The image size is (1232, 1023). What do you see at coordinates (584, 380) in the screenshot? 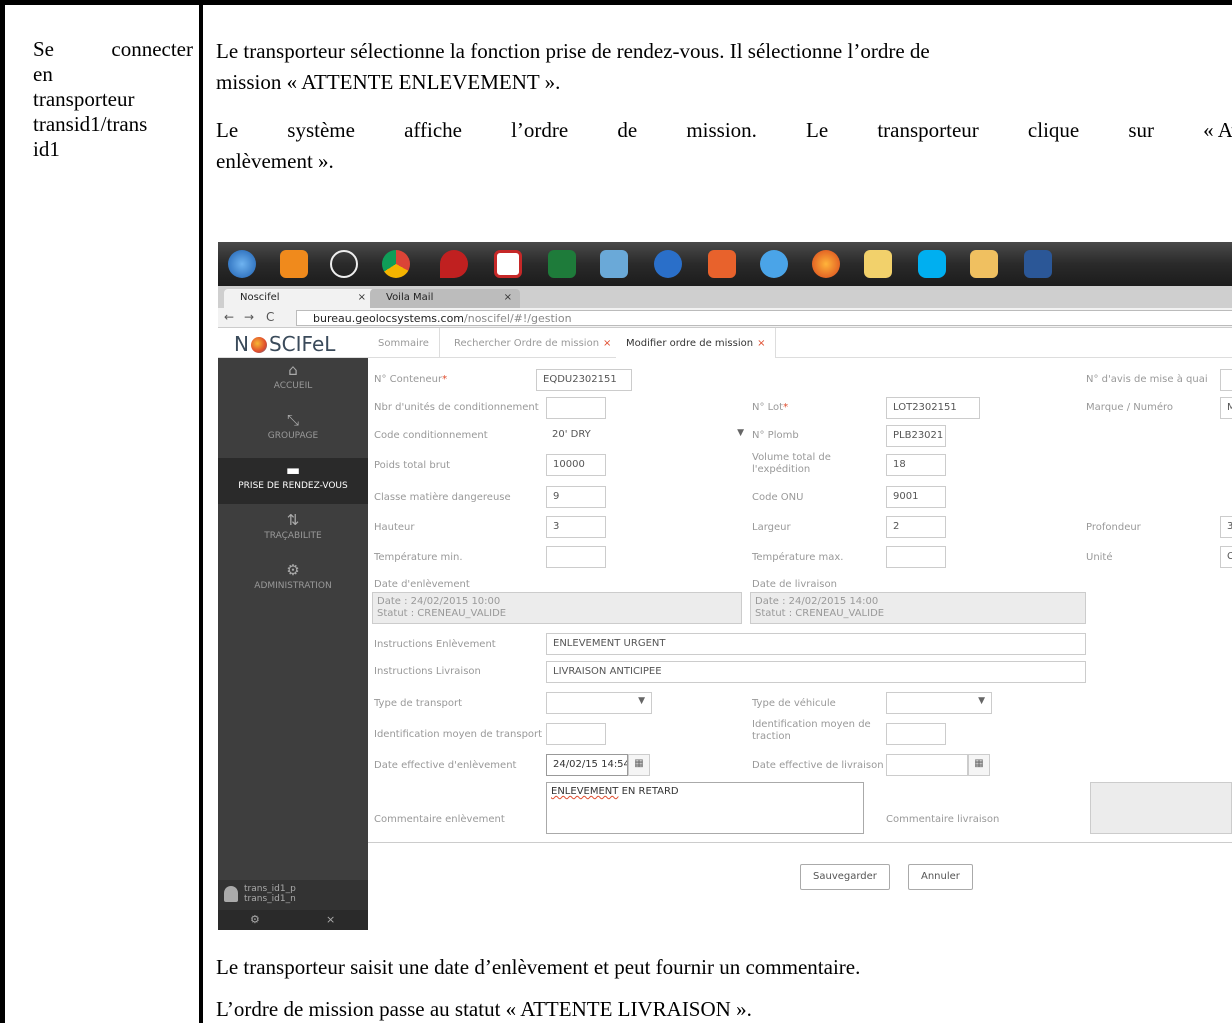
I see `conteneur-input: EQDU2302151` at bounding box center [584, 380].